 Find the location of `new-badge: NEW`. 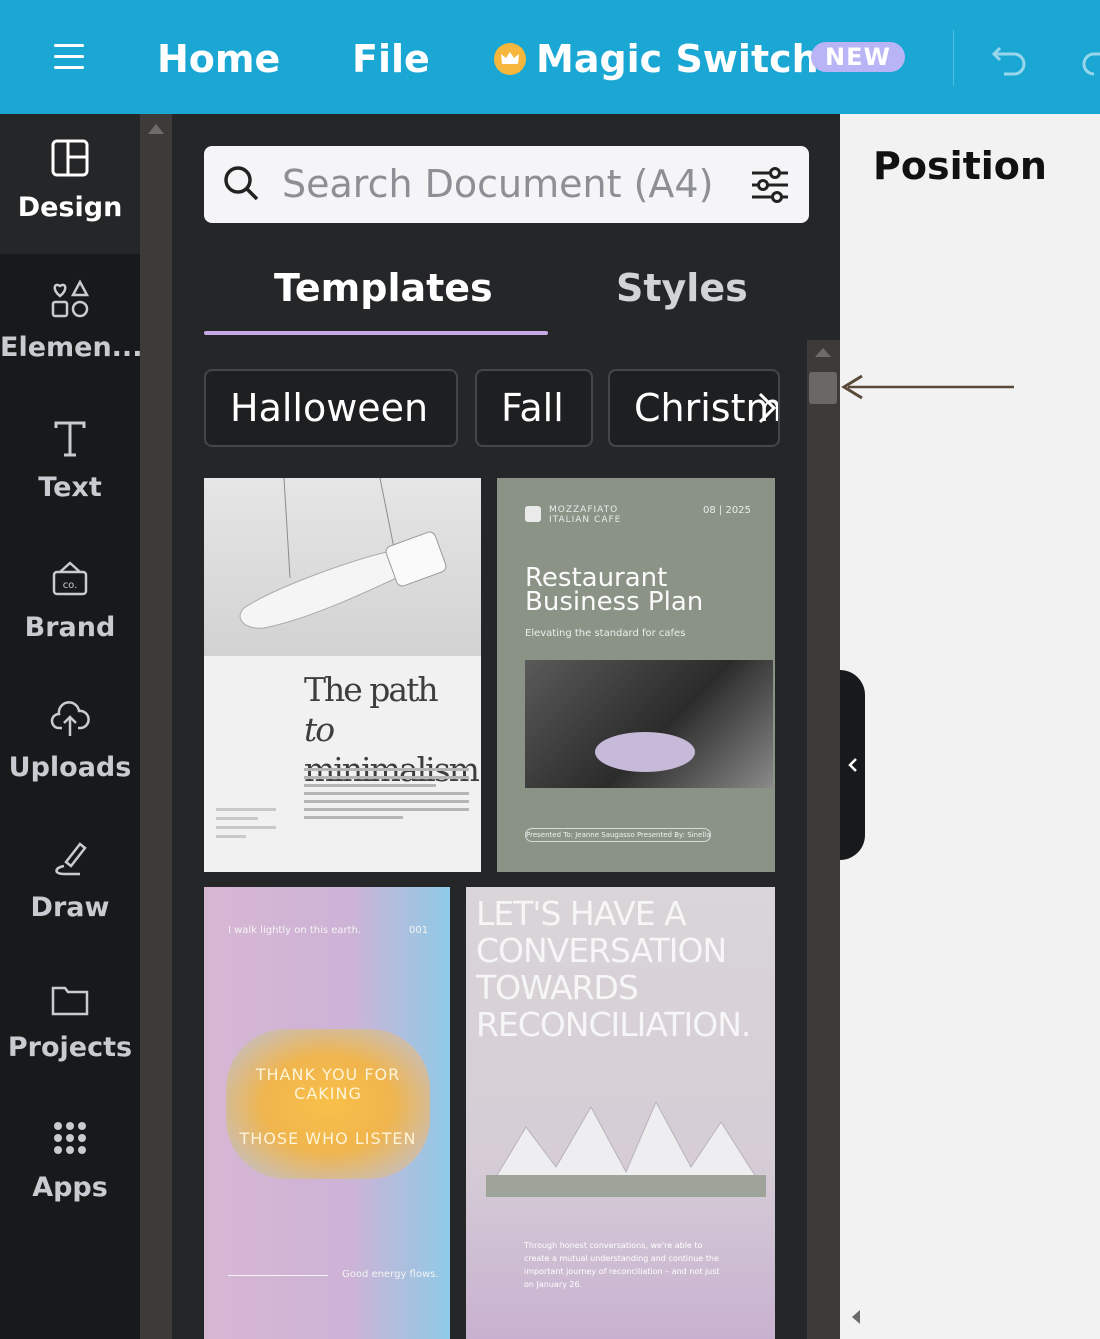

new-badge: NEW is located at coordinates (858, 57).